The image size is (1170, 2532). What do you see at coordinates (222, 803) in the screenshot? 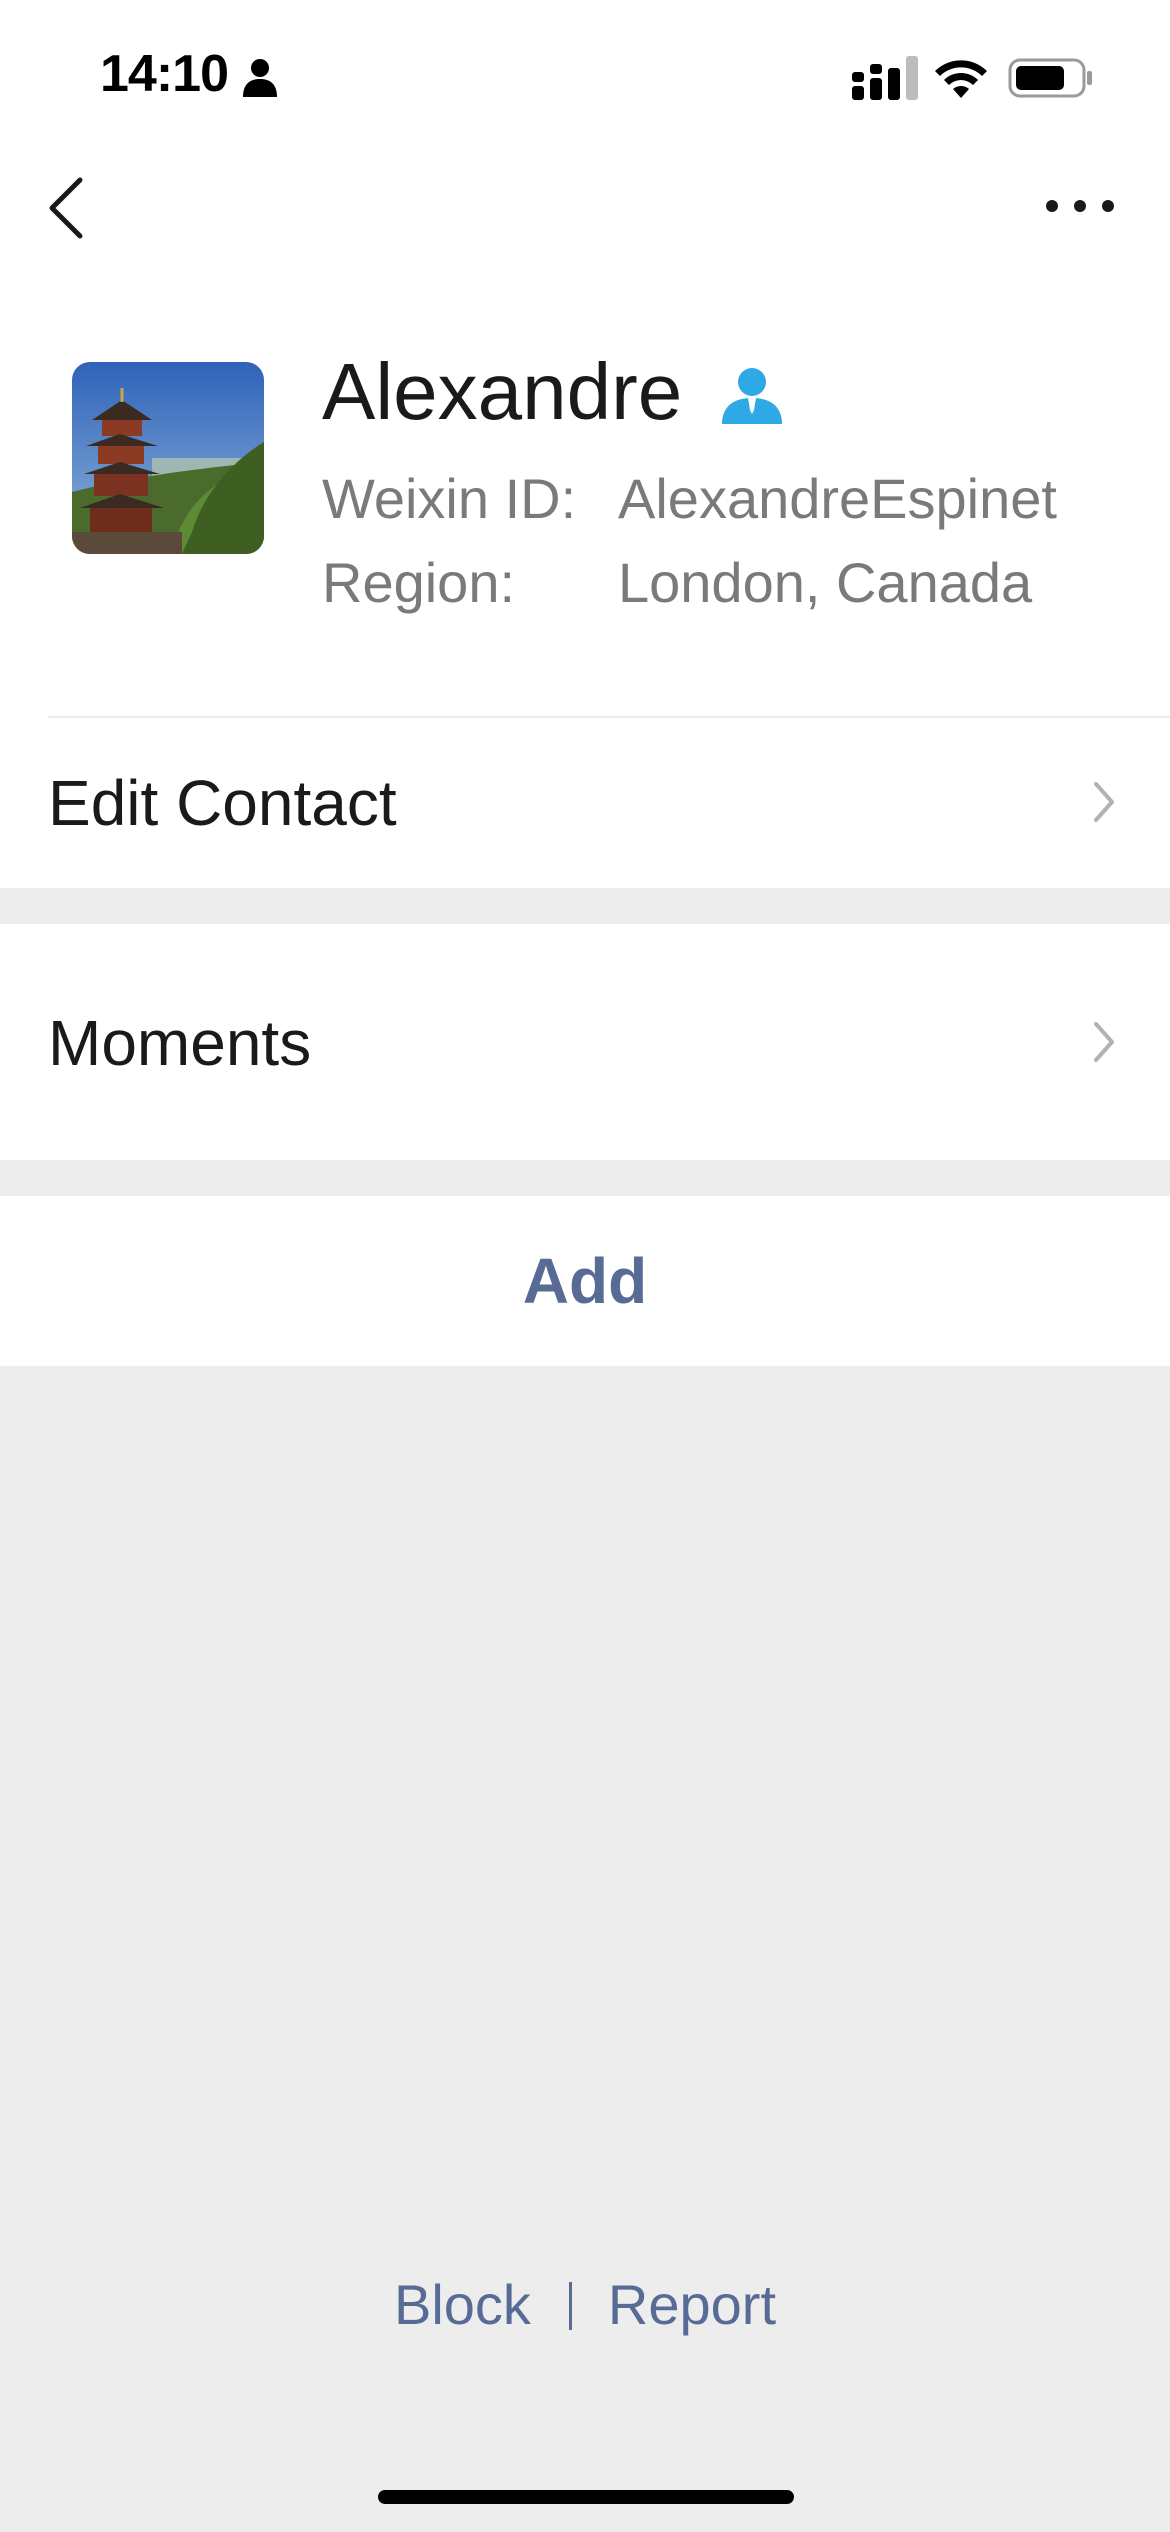
I see `edit-contact-label: Edit Contact` at bounding box center [222, 803].